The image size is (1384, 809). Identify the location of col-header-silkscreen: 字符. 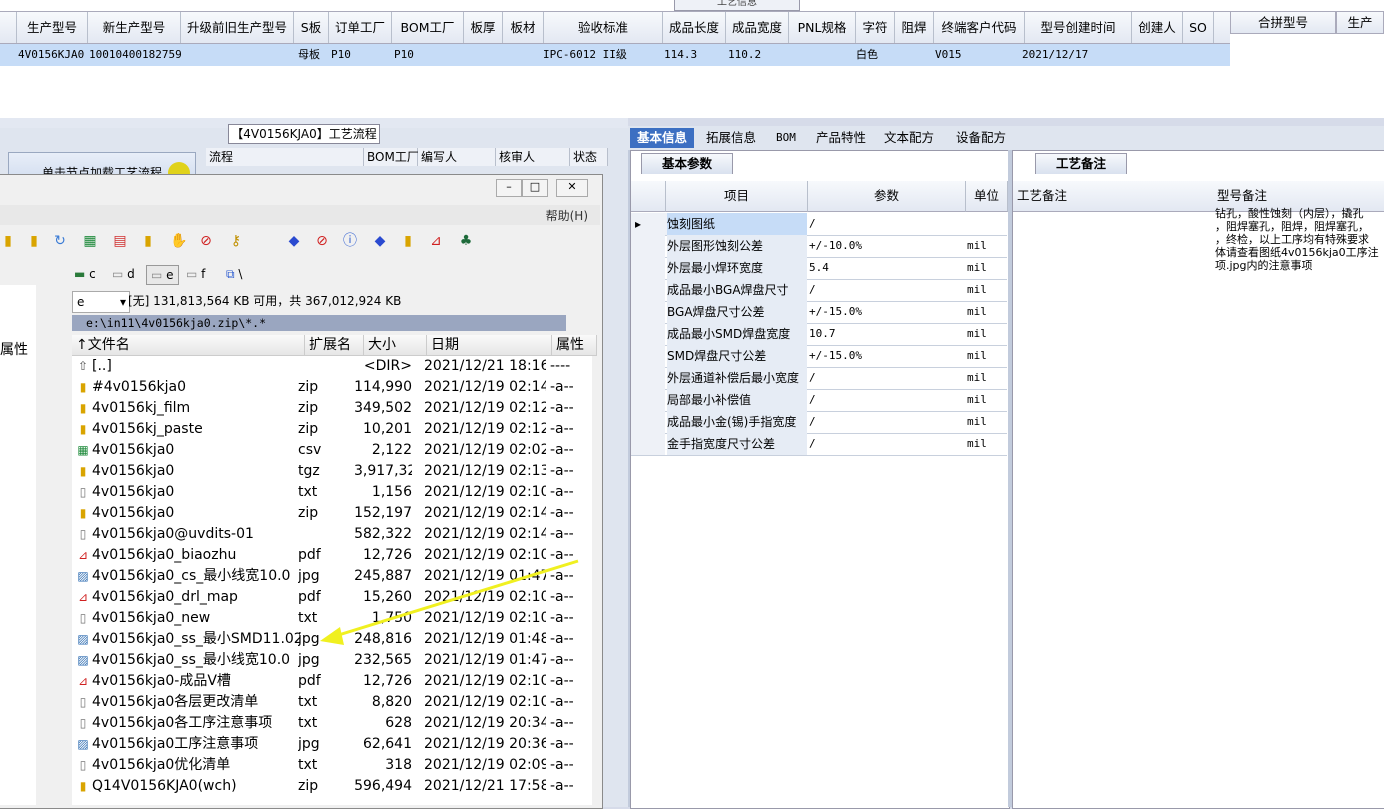
(875, 27).